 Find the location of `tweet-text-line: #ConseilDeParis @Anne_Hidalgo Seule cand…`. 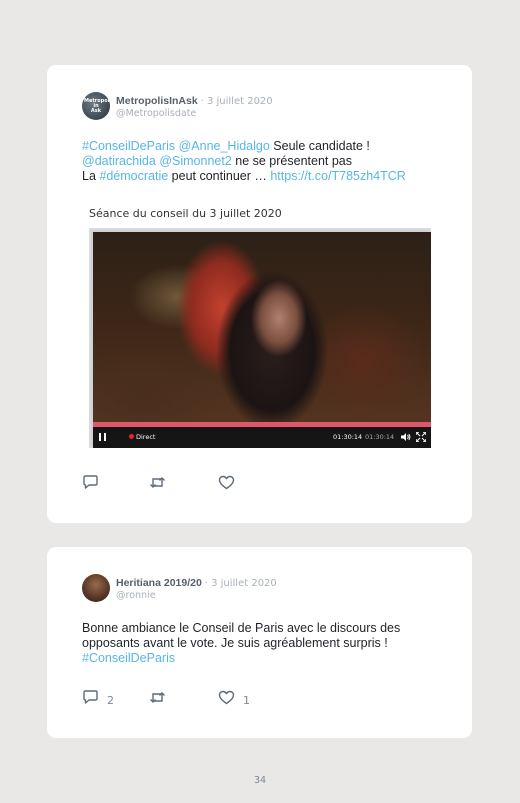

tweet-text-line: #ConseilDeParis @Anne_Hidalgo Seule cand… is located at coordinates (267, 146).